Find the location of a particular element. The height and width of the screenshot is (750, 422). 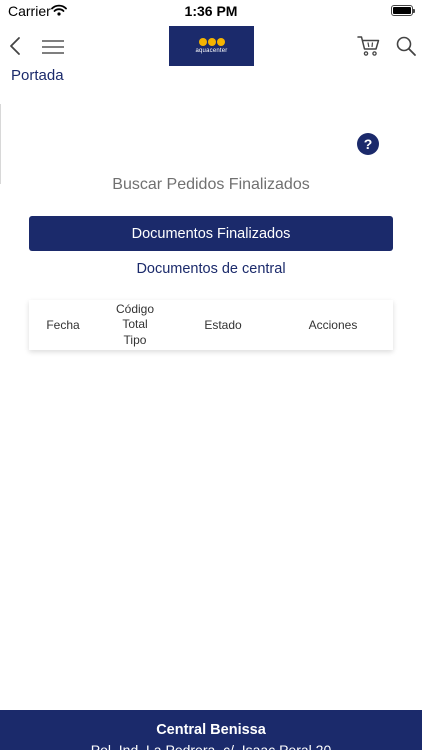

logo: aquacenter is located at coordinates (211, 46).